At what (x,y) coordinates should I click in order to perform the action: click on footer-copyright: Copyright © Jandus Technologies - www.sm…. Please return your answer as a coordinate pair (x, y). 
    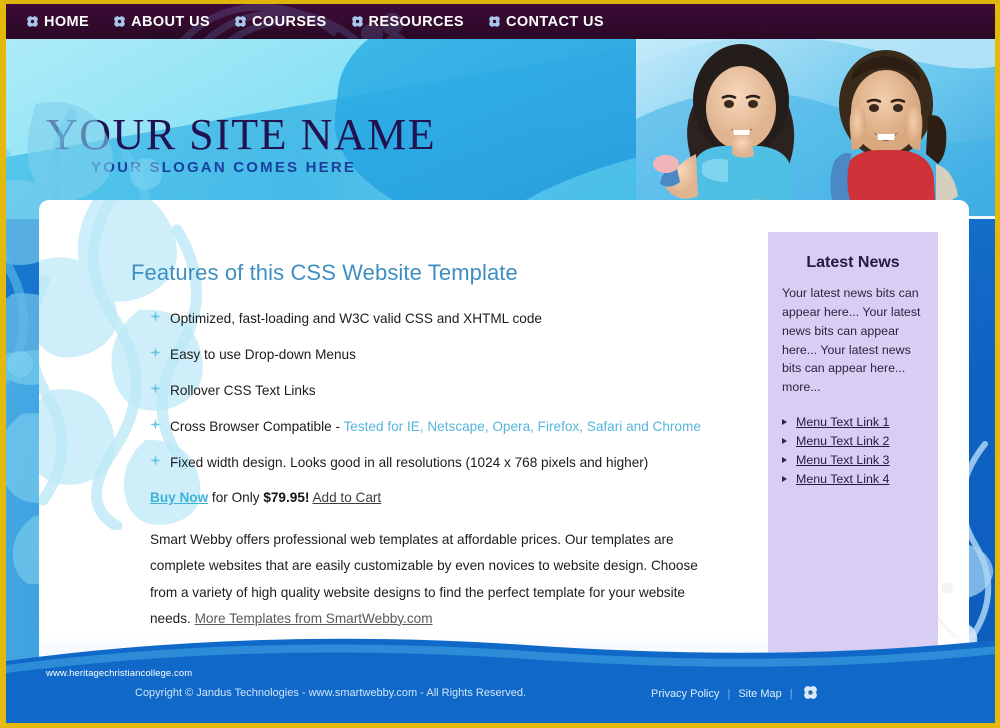
    Looking at the image, I should click on (331, 693).